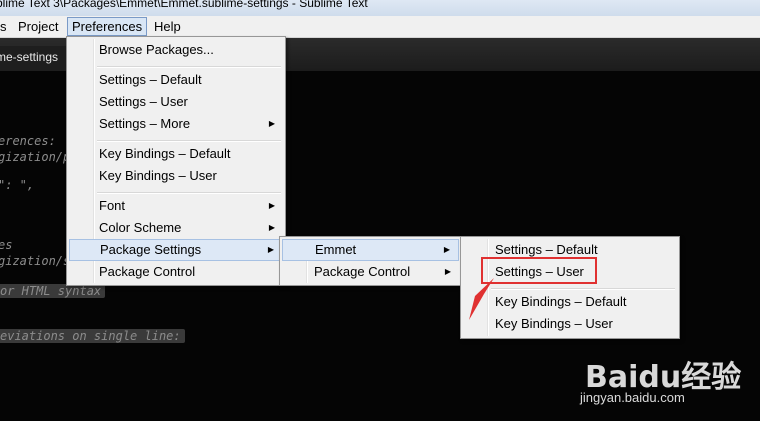  I want to click on menu-item-settings-default: Settings – Default, so click(176, 80).